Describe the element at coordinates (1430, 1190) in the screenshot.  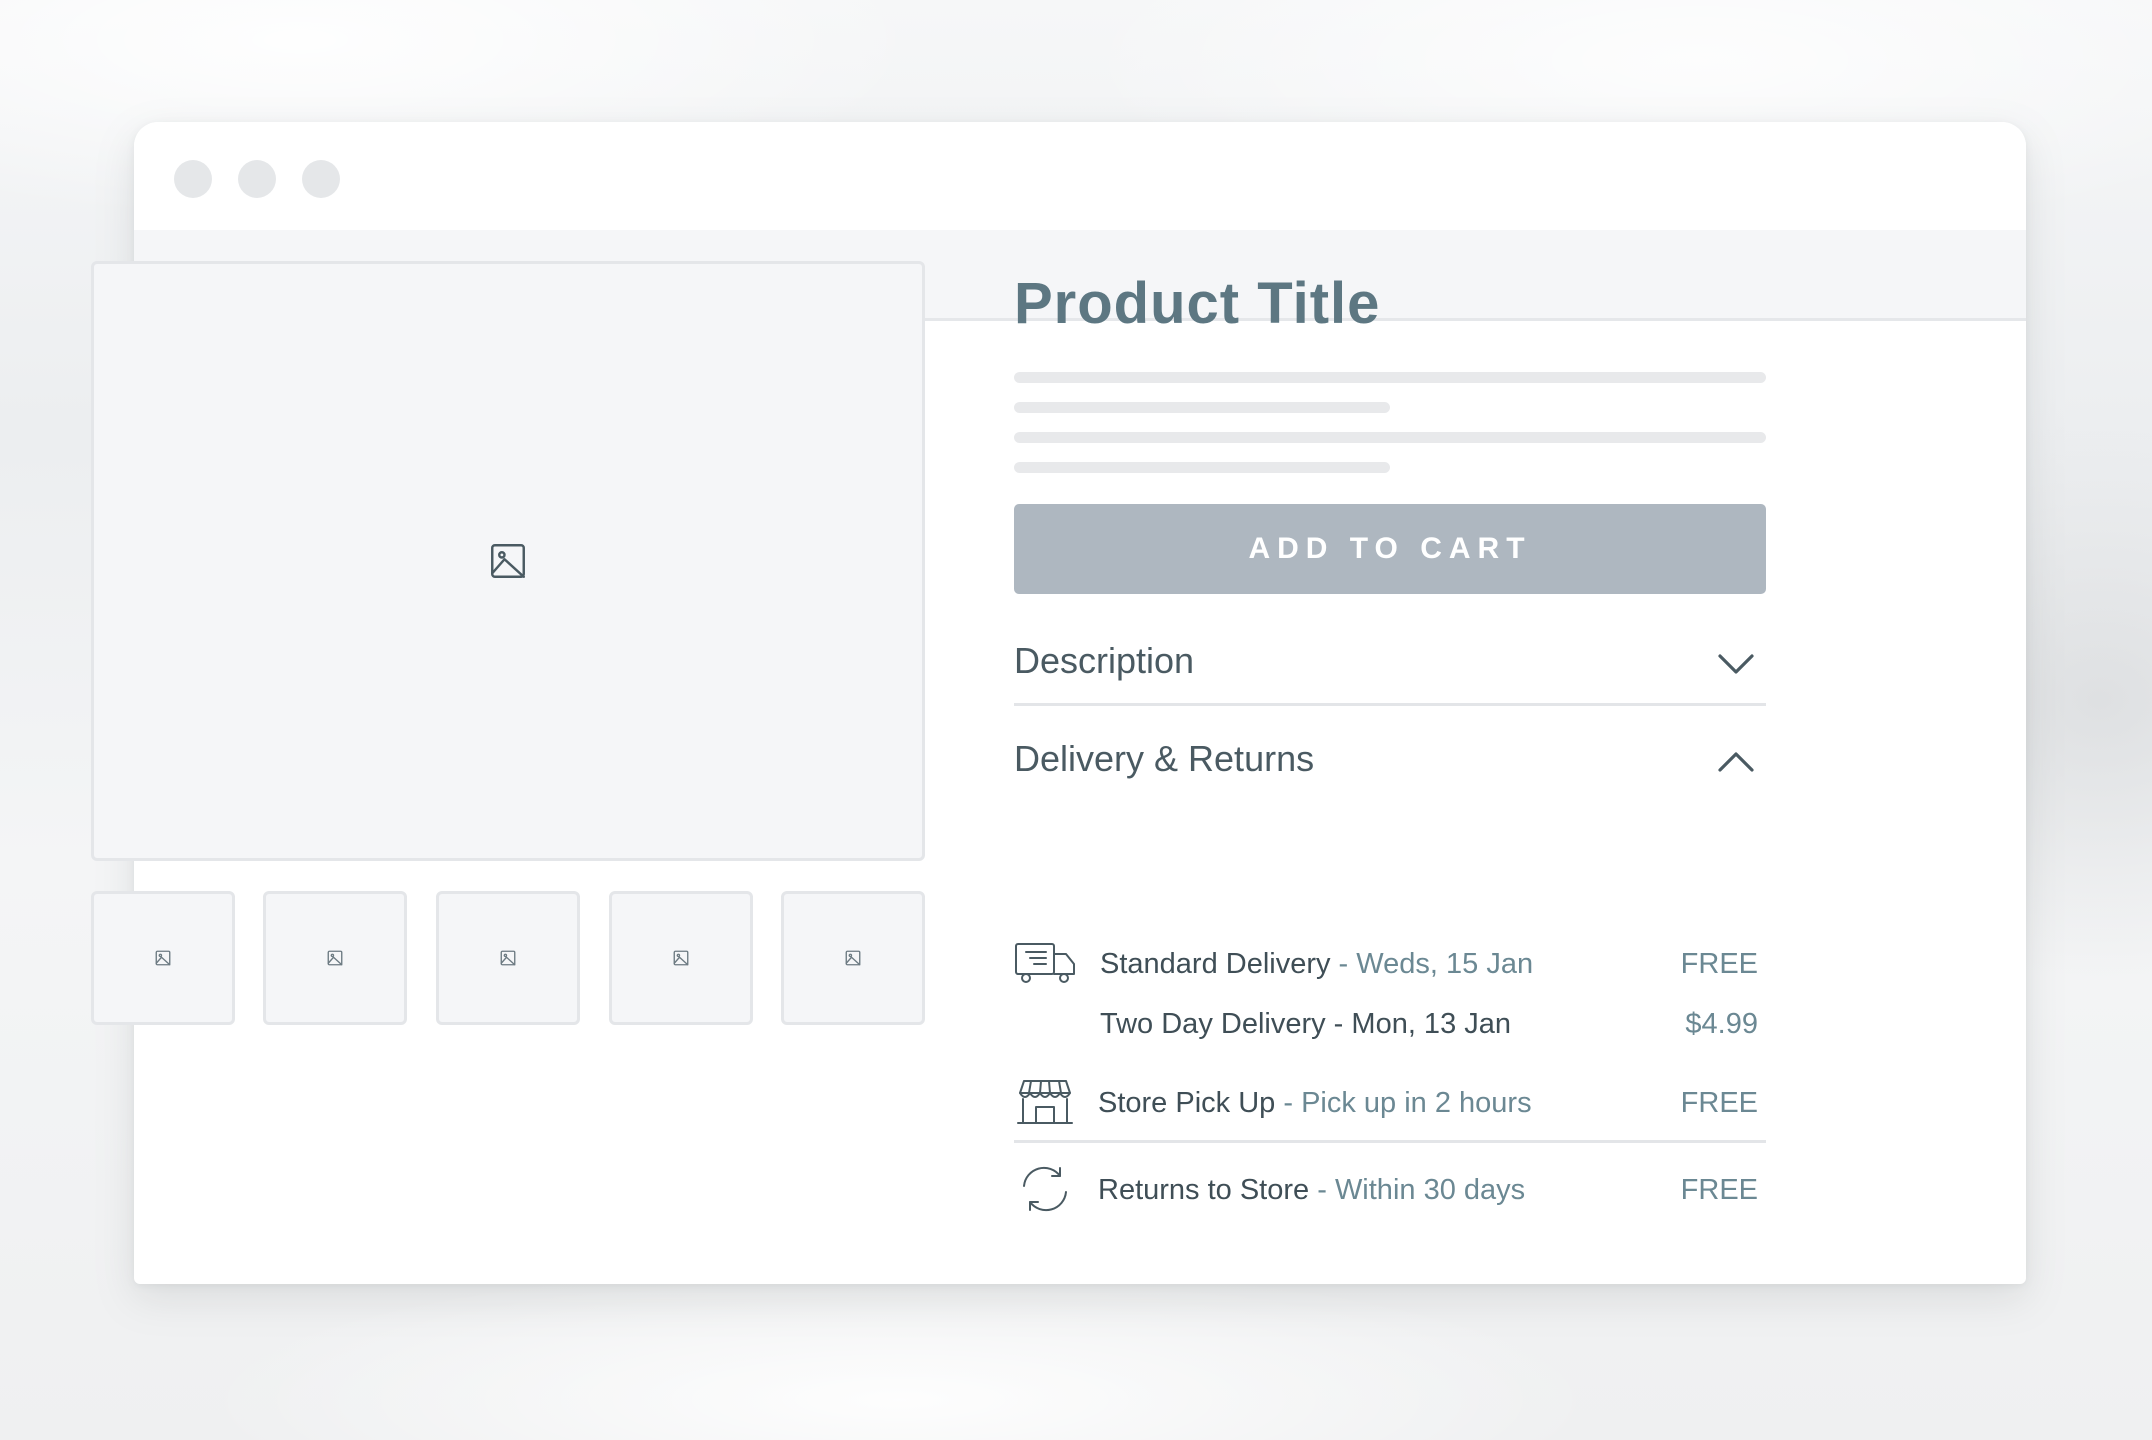
I see `delivery-option-date: Within 30 days` at that location.